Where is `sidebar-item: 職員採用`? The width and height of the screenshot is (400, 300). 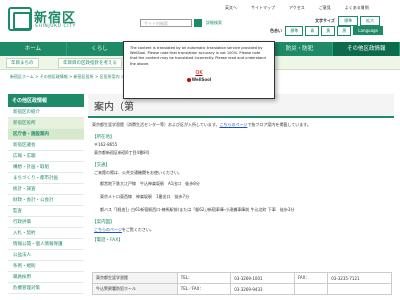 sidebar-item: 職員採用 is located at coordinates (46, 277).